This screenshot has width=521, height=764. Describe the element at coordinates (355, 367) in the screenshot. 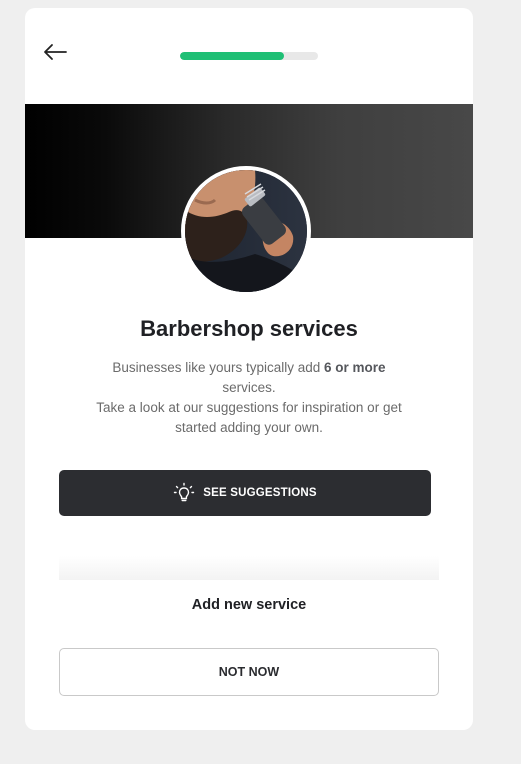

I see `description-highlight: 6 or more` at that location.